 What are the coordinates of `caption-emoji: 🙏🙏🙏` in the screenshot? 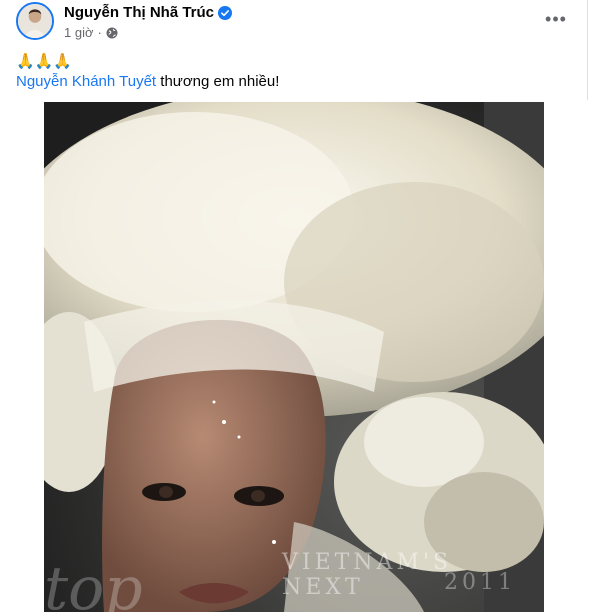 It's located at (44, 61).